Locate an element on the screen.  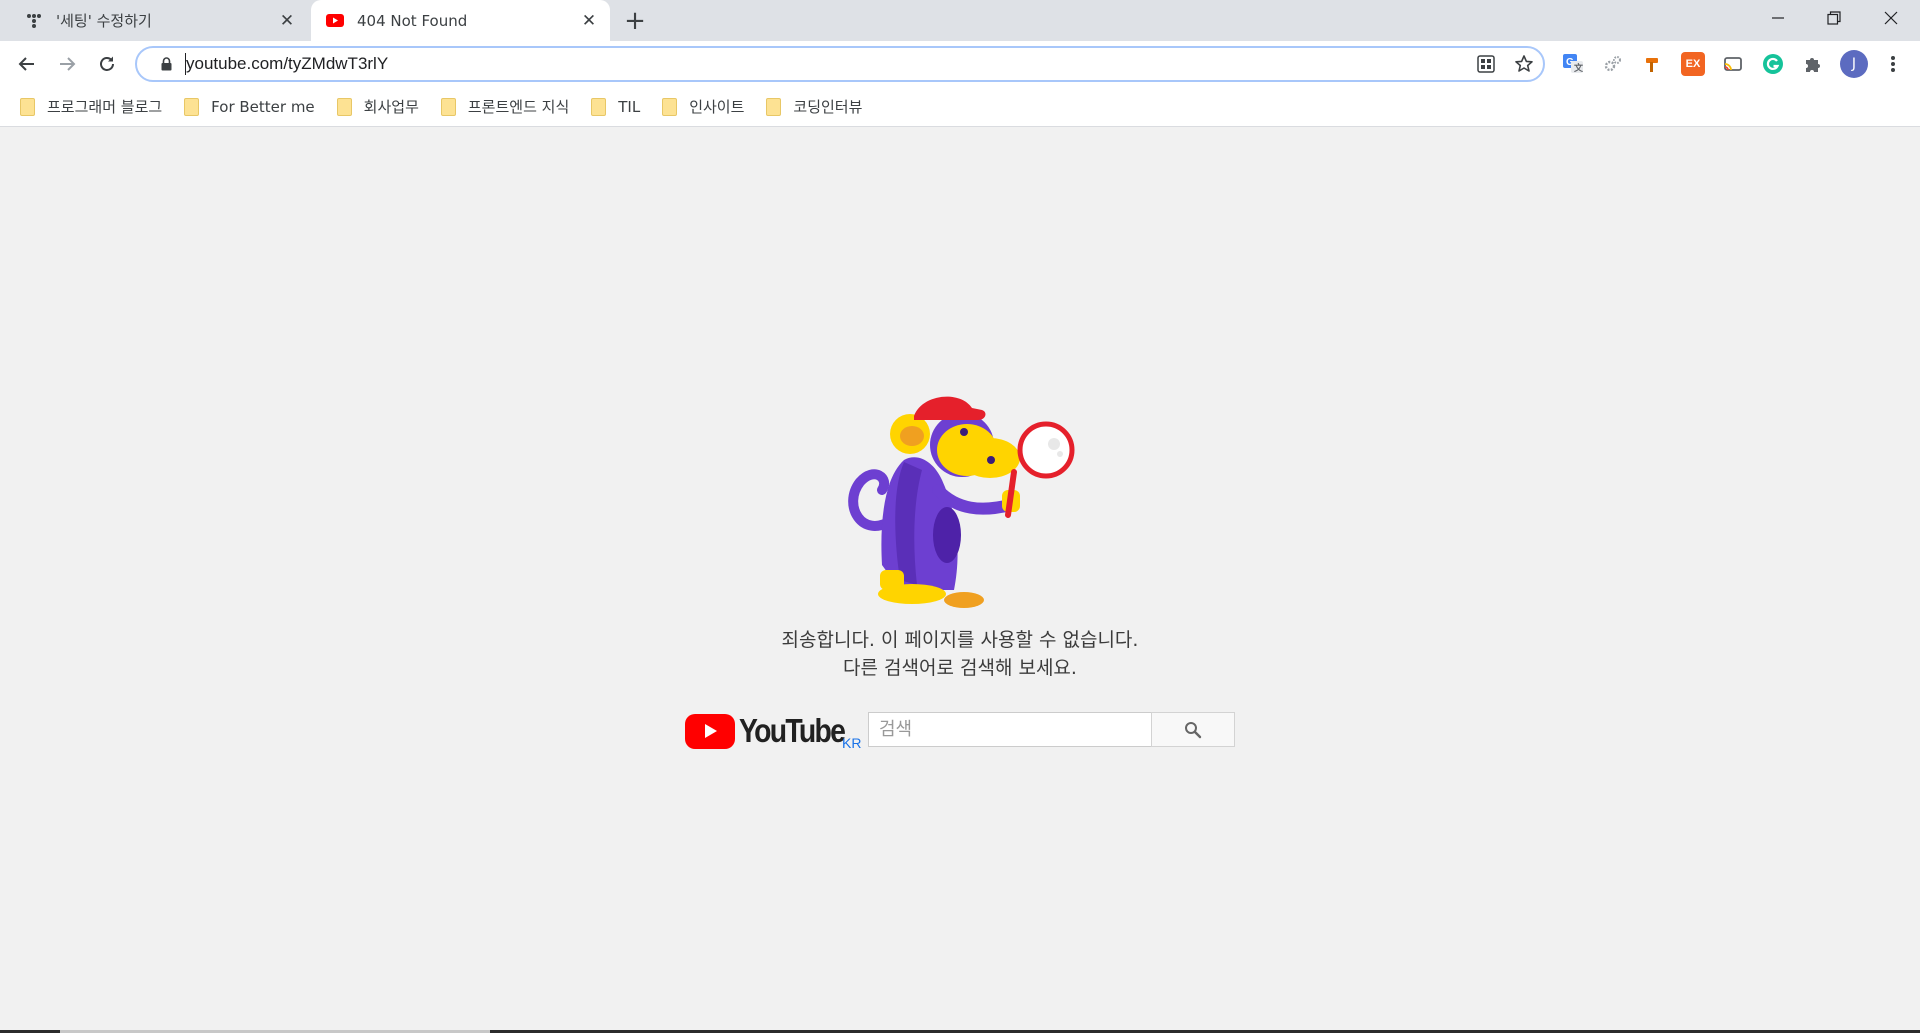
reload-icon is located at coordinates (107, 63).